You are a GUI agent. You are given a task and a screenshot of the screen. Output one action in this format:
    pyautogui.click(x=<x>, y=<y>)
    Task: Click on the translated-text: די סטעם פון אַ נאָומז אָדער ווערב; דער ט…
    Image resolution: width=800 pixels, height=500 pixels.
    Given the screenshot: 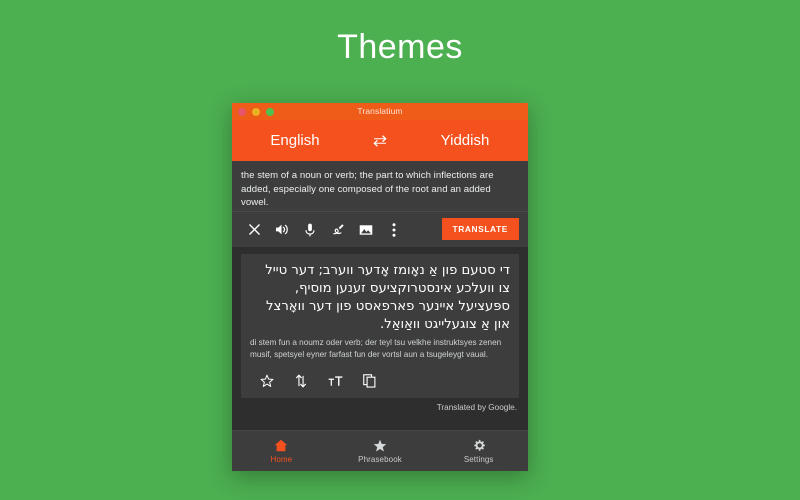 What is the action you would take?
    pyautogui.click(x=387, y=297)
    